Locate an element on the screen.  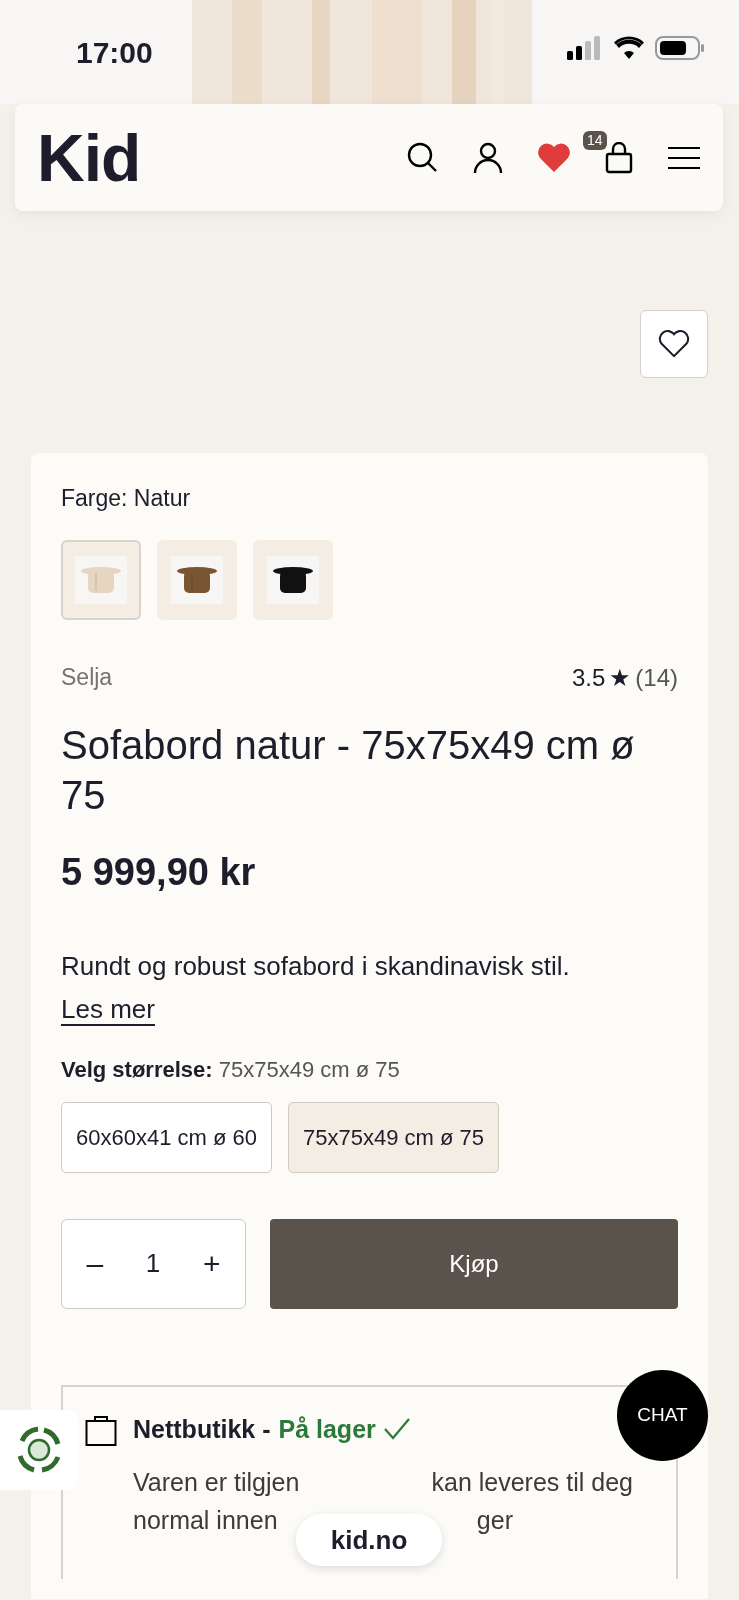
user-icon is located at coordinates (488, 157).